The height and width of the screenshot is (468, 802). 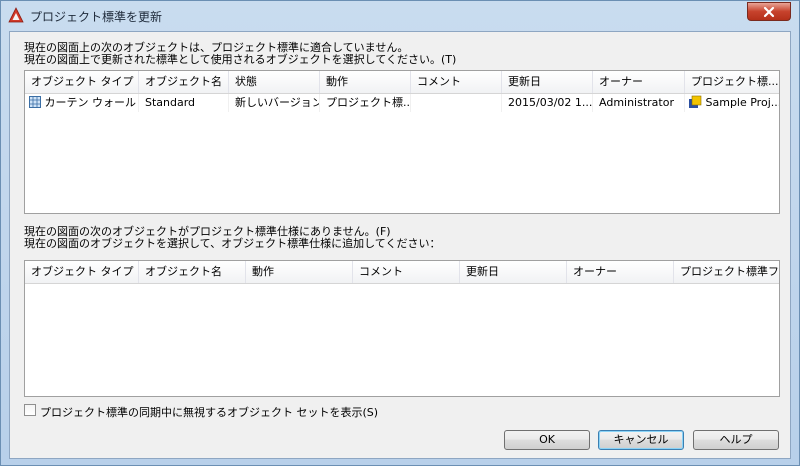 What do you see at coordinates (96, 17) in the screenshot?
I see `window-title: プロジェクト標準を更新` at bounding box center [96, 17].